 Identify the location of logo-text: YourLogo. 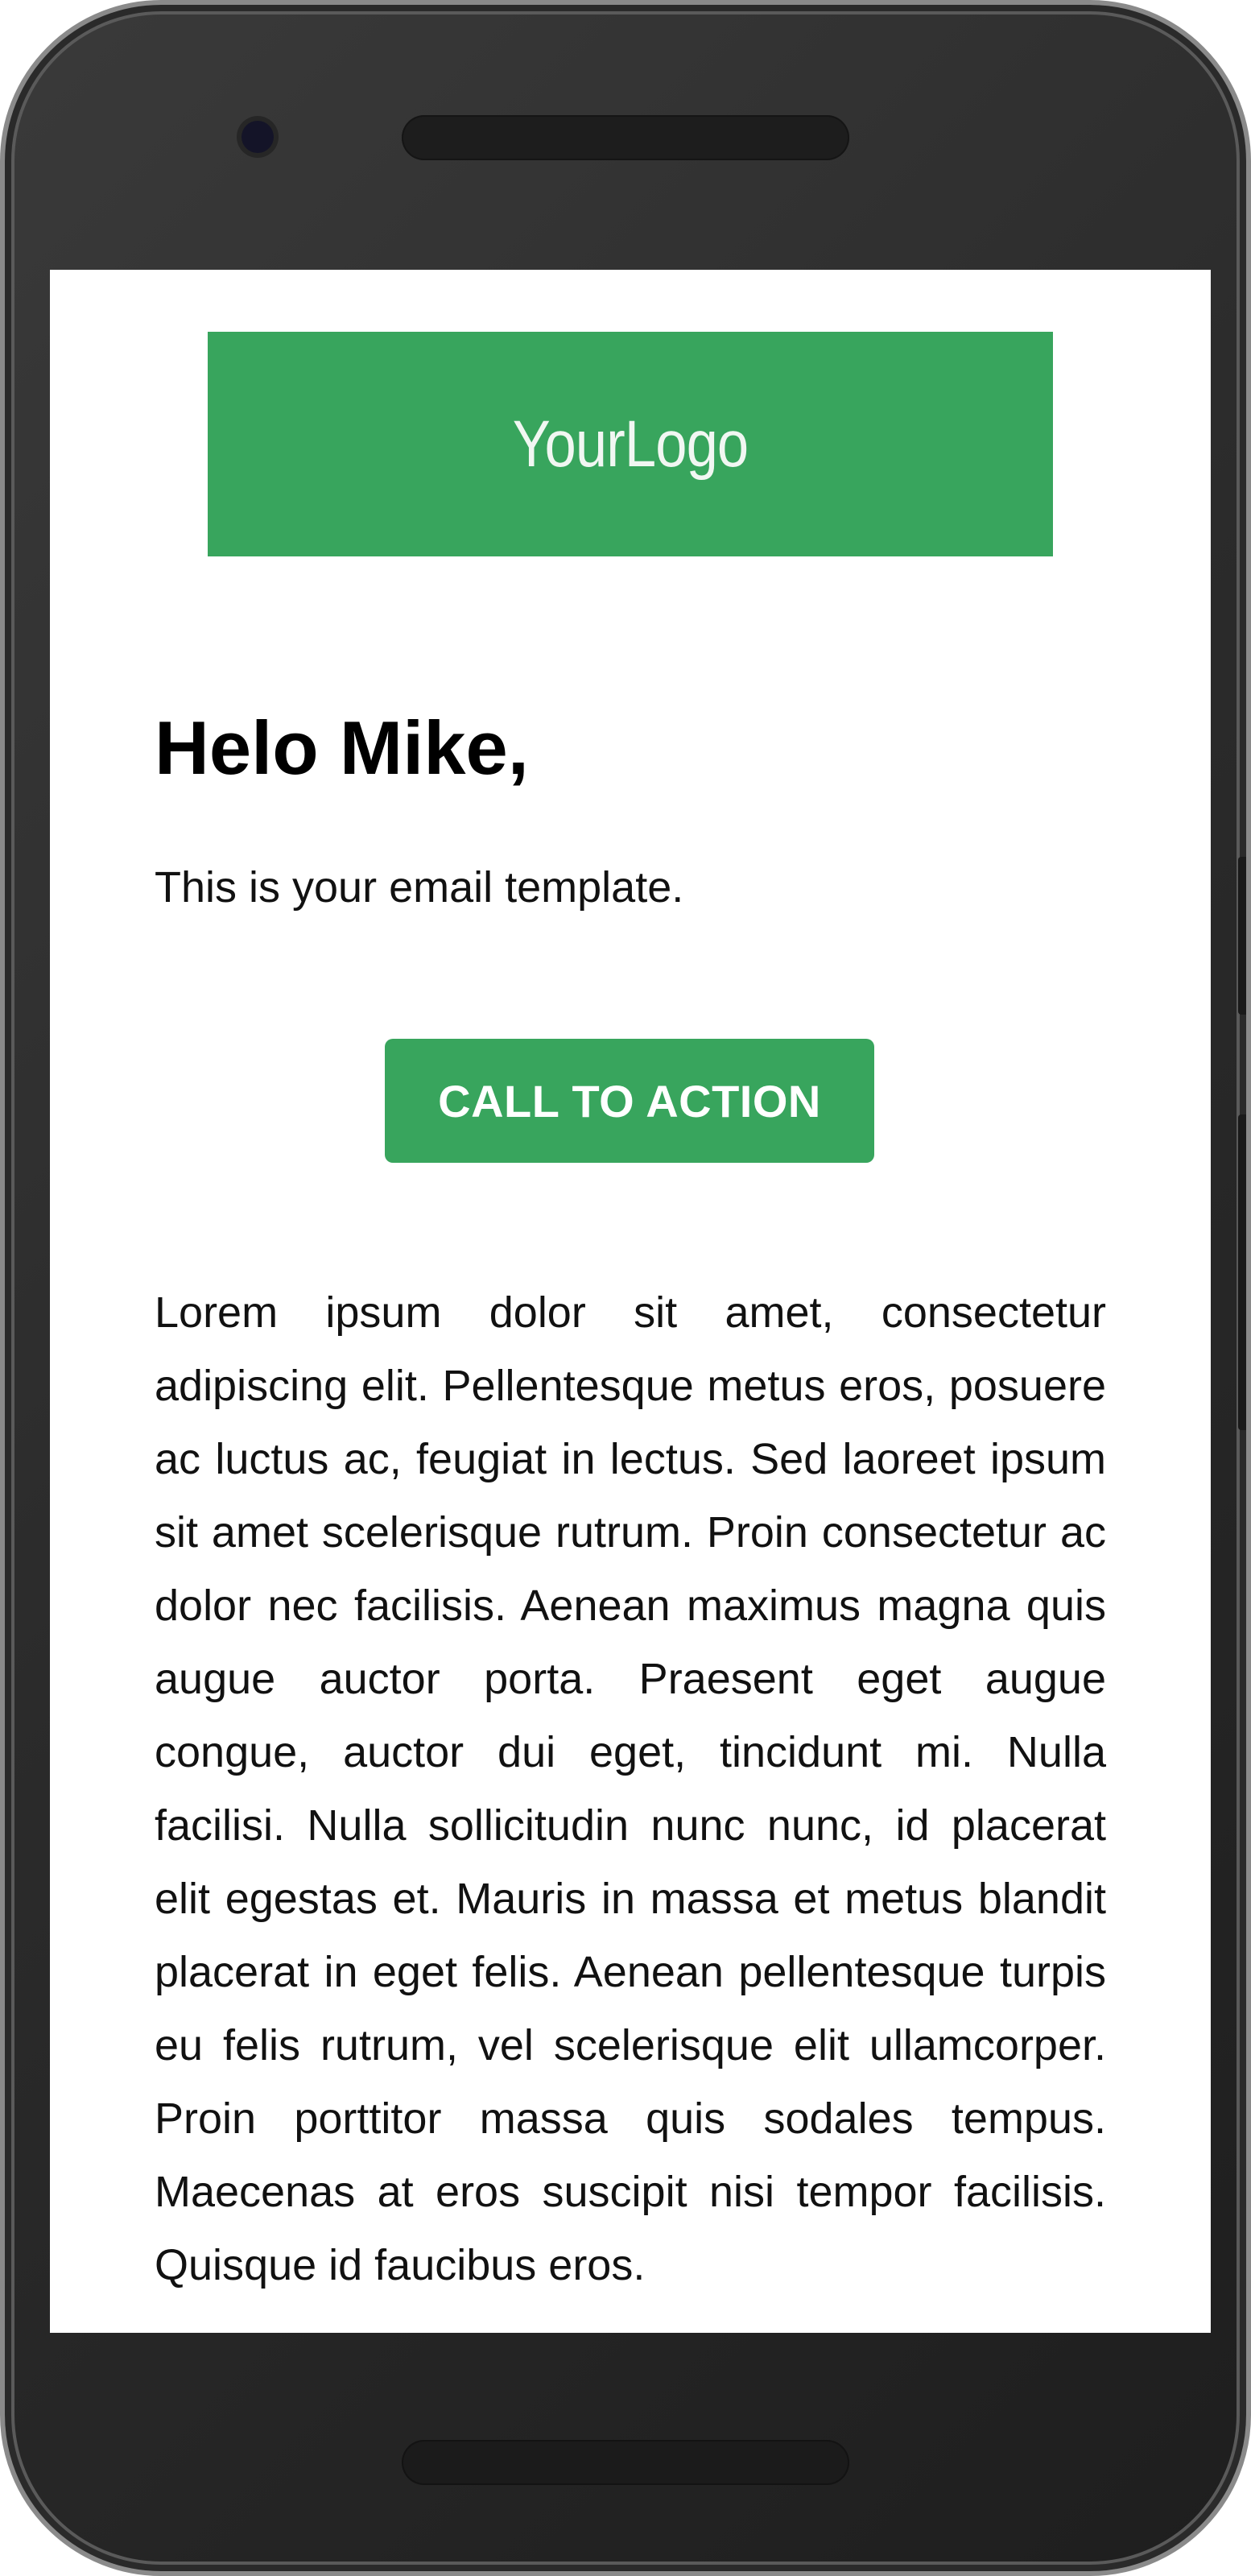
(630, 444).